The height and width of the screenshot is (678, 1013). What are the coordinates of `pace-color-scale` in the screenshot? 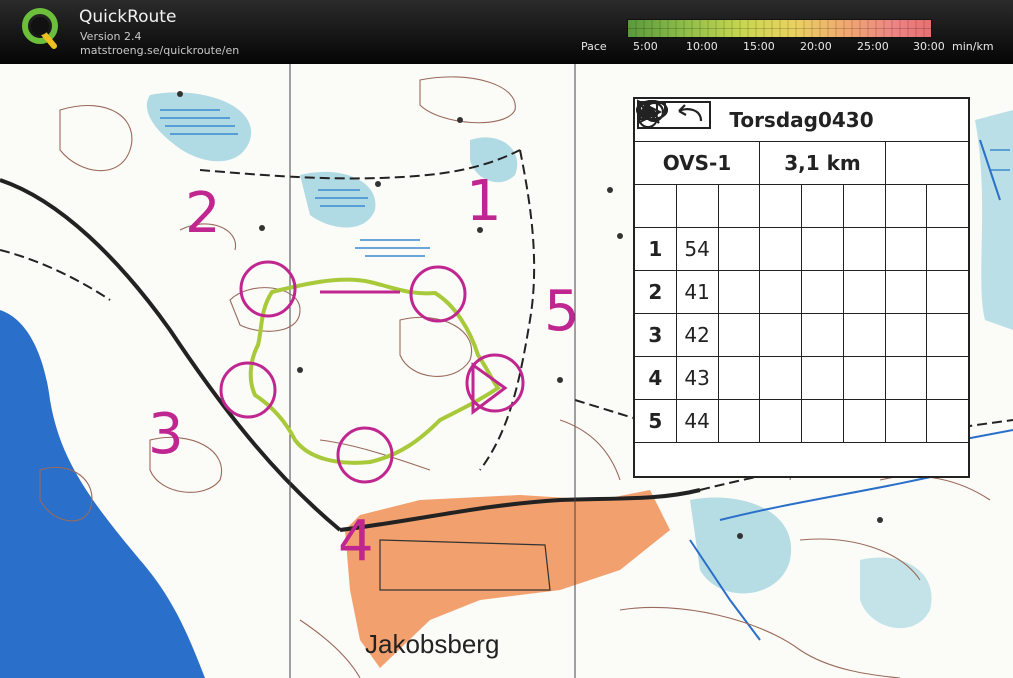 It's located at (779, 28).